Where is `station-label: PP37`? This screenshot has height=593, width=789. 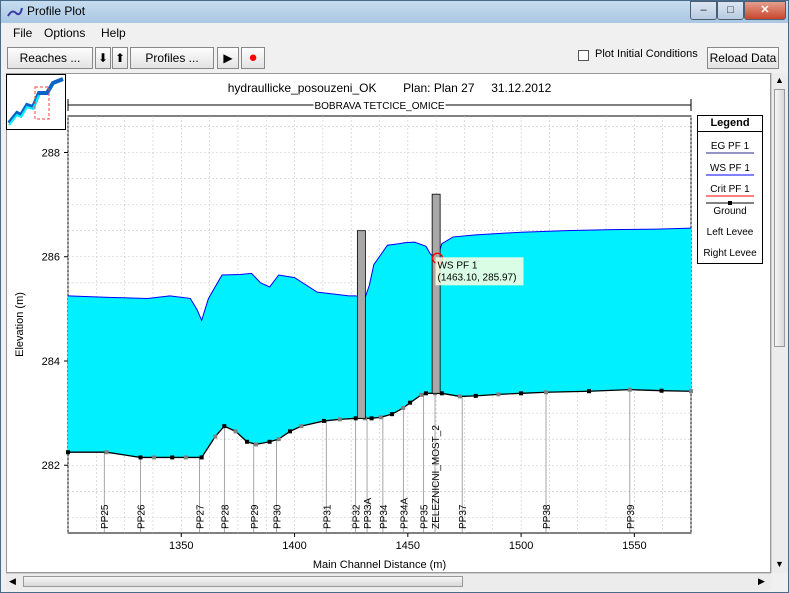 station-label: PP37 is located at coordinates (463, 516).